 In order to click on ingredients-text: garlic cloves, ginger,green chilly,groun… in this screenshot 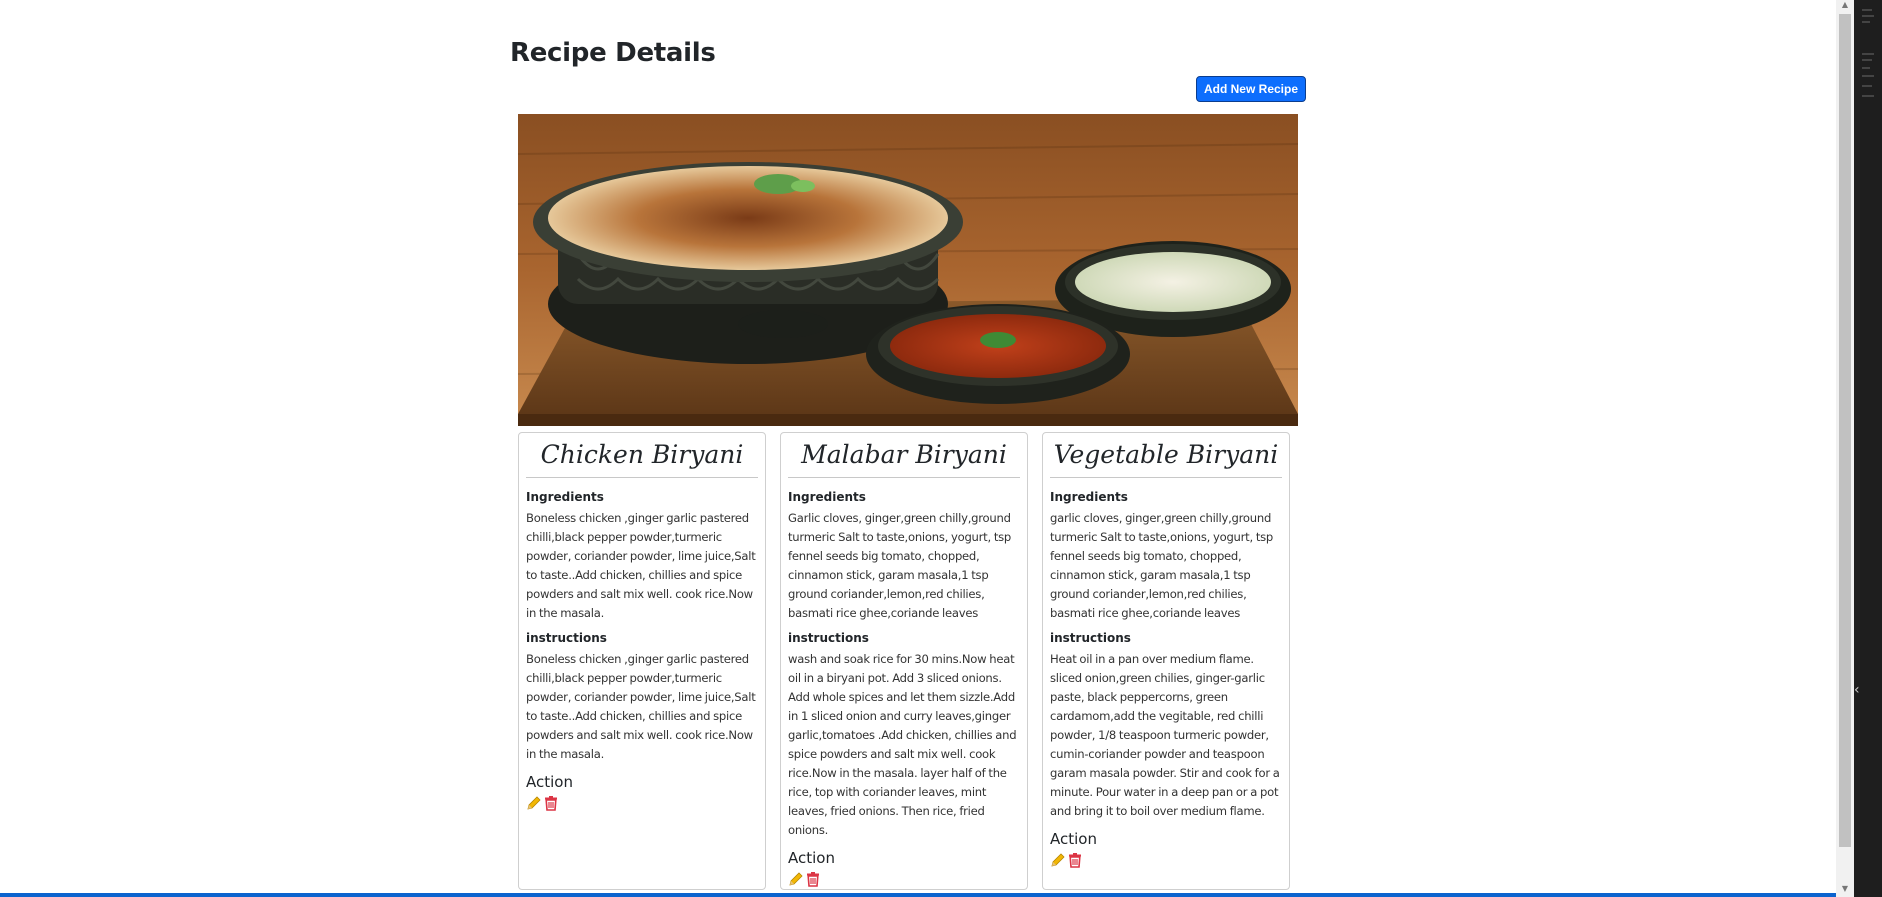, I will do `click(1162, 565)`.